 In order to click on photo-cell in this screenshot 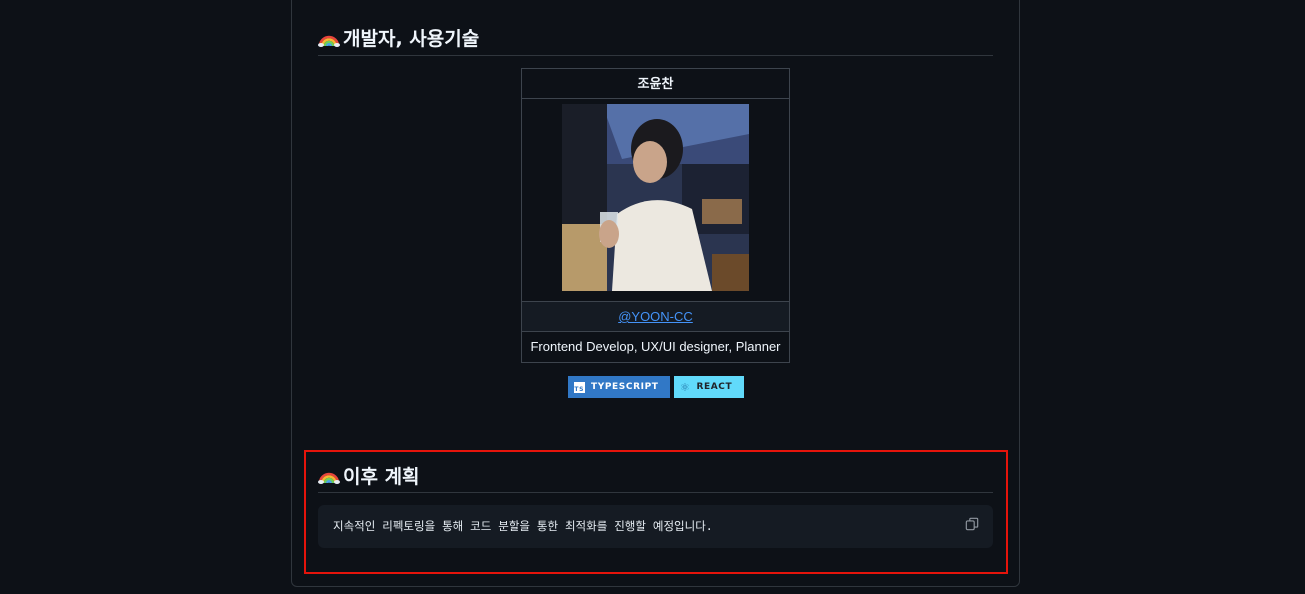, I will do `click(655, 200)`.